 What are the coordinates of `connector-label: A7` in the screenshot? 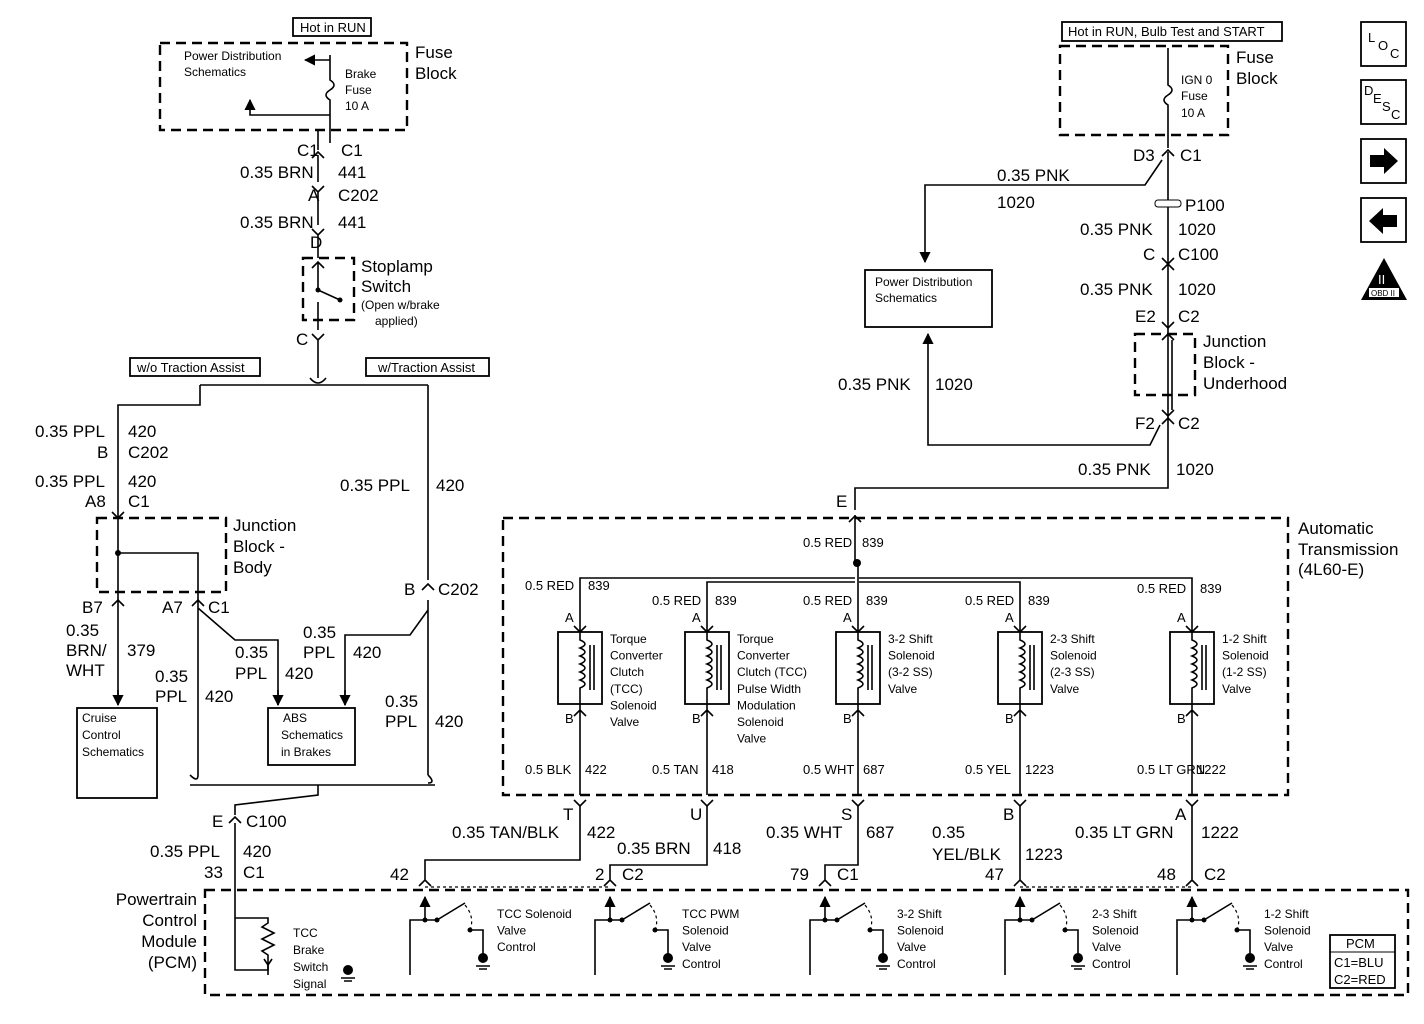 It's located at (172, 607).